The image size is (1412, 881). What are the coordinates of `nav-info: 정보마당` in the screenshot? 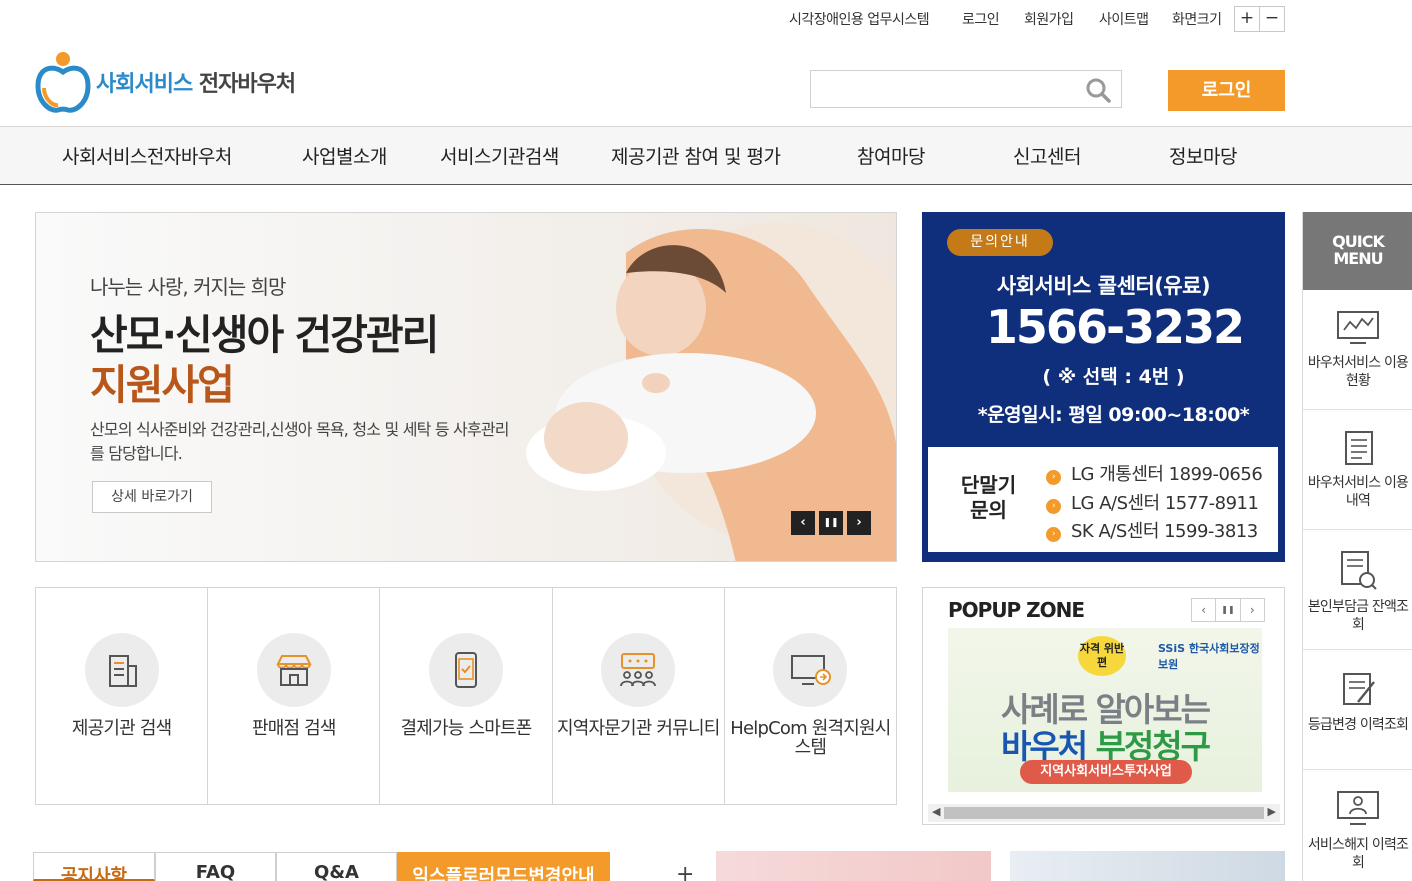 It's located at (1203, 155).